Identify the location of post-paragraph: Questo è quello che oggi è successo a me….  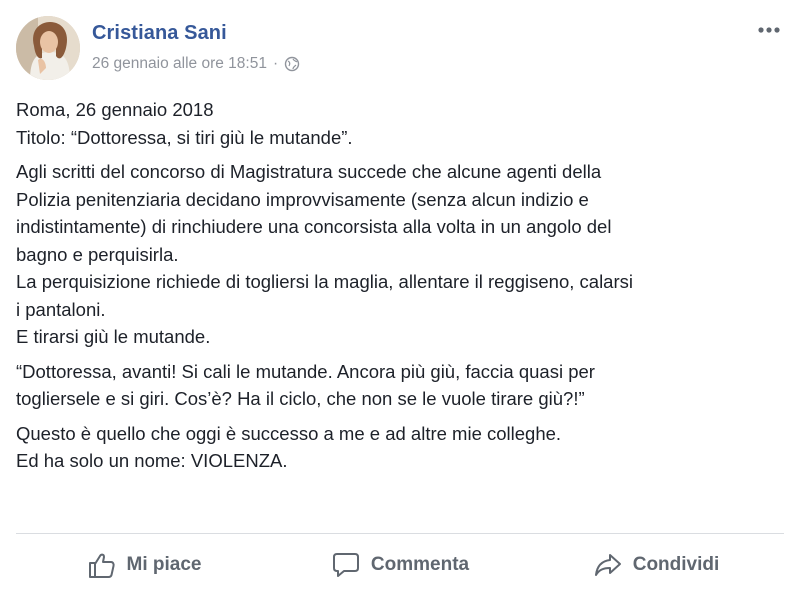
(289, 447).